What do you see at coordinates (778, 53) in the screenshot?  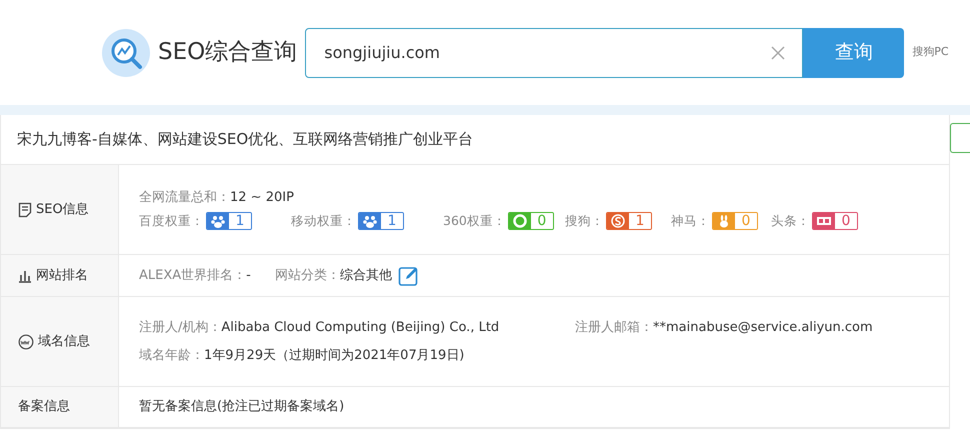 I see `close-icon` at bounding box center [778, 53].